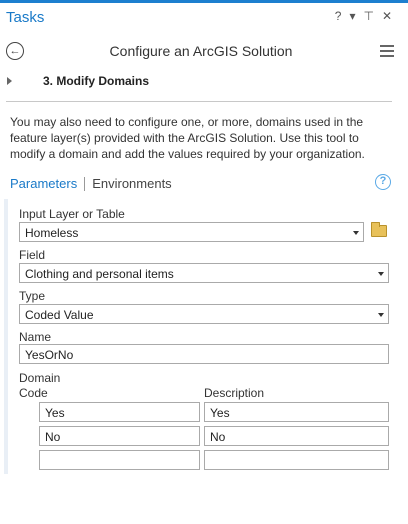 Image resolution: width=408 pixels, height=524 pixels. What do you see at coordinates (6, 336) in the screenshot?
I see `parameters-gutter` at bounding box center [6, 336].